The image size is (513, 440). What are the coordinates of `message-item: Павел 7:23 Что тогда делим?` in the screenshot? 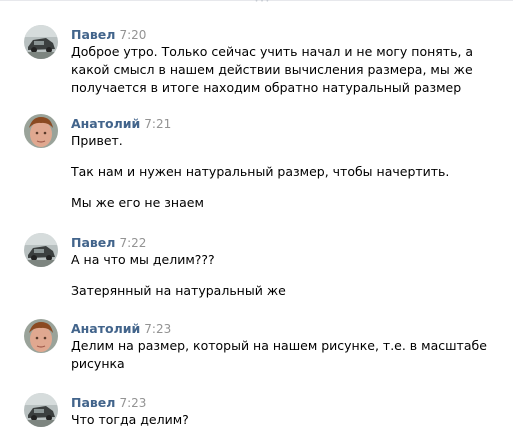 It's located at (264, 411).